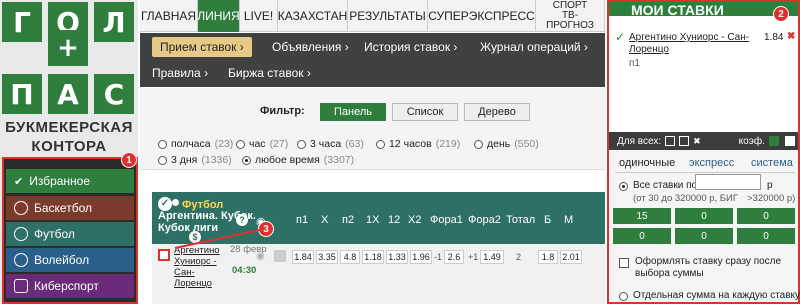 The width and height of the screenshot is (800, 304). Describe the element at coordinates (175, 202) in the screenshot. I see `football-icon` at that location.